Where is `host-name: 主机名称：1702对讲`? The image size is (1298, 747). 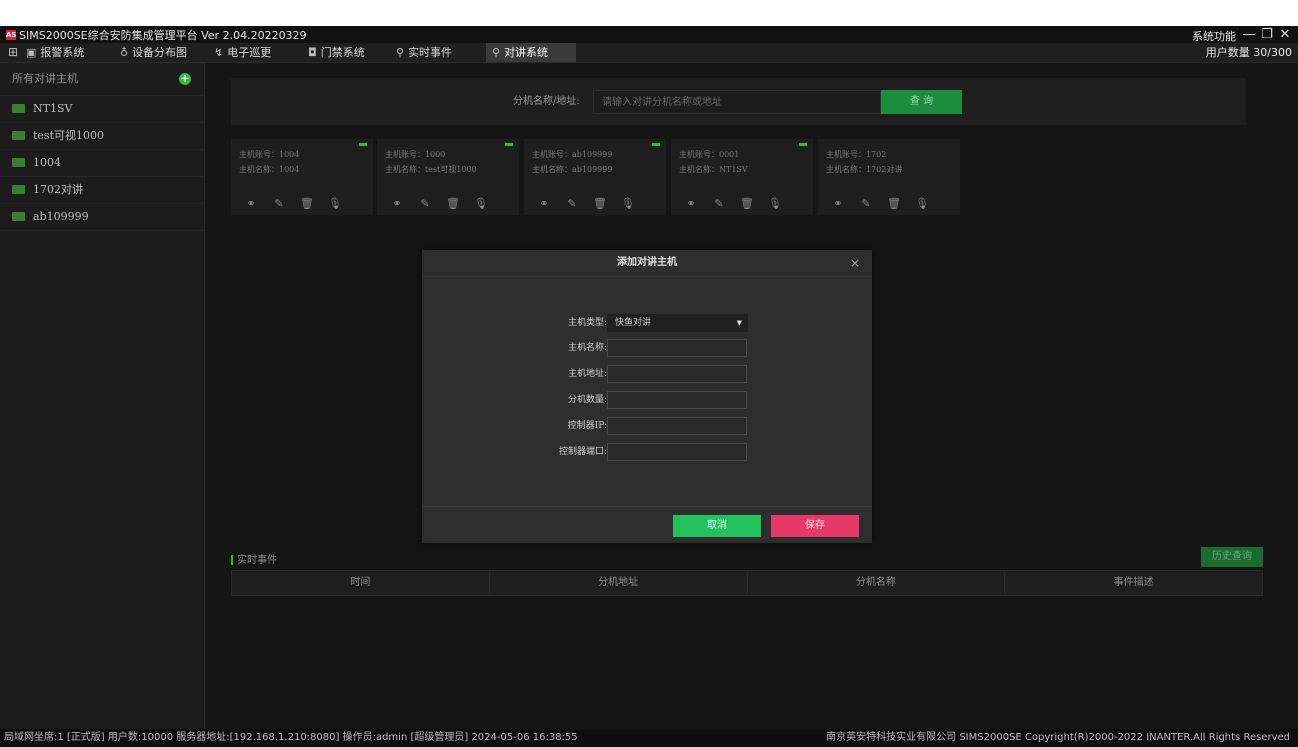 host-name: 主机名称：1702对讲 is located at coordinates (864, 169).